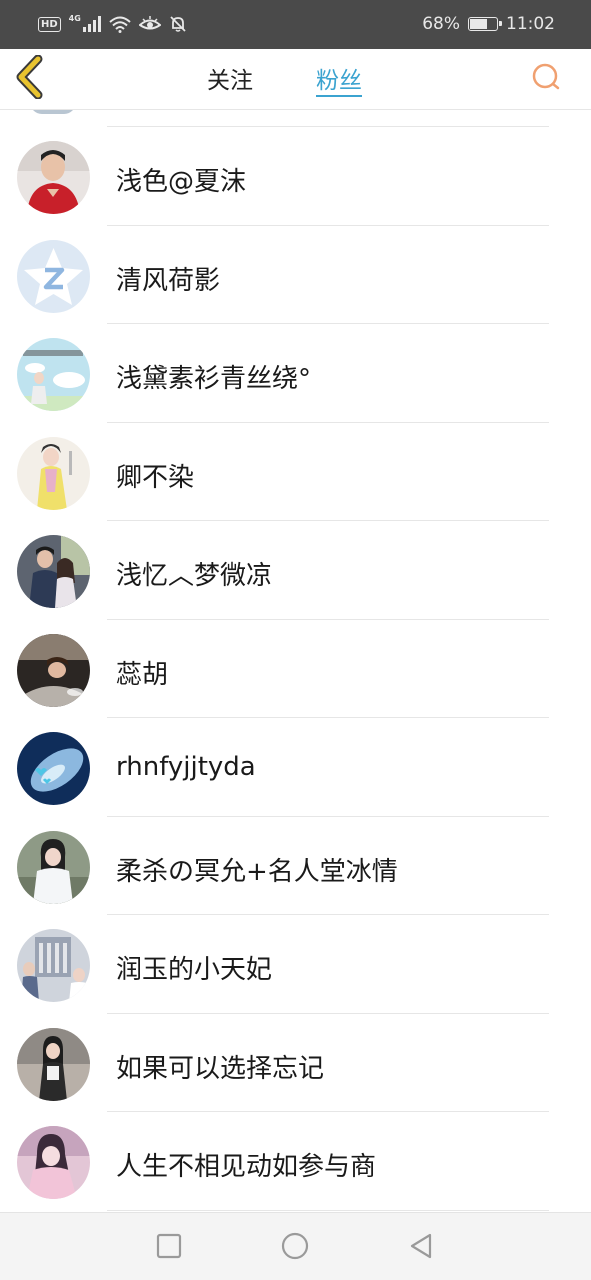 This screenshot has height=1280, width=591. I want to click on back-button, so click(31, 77).